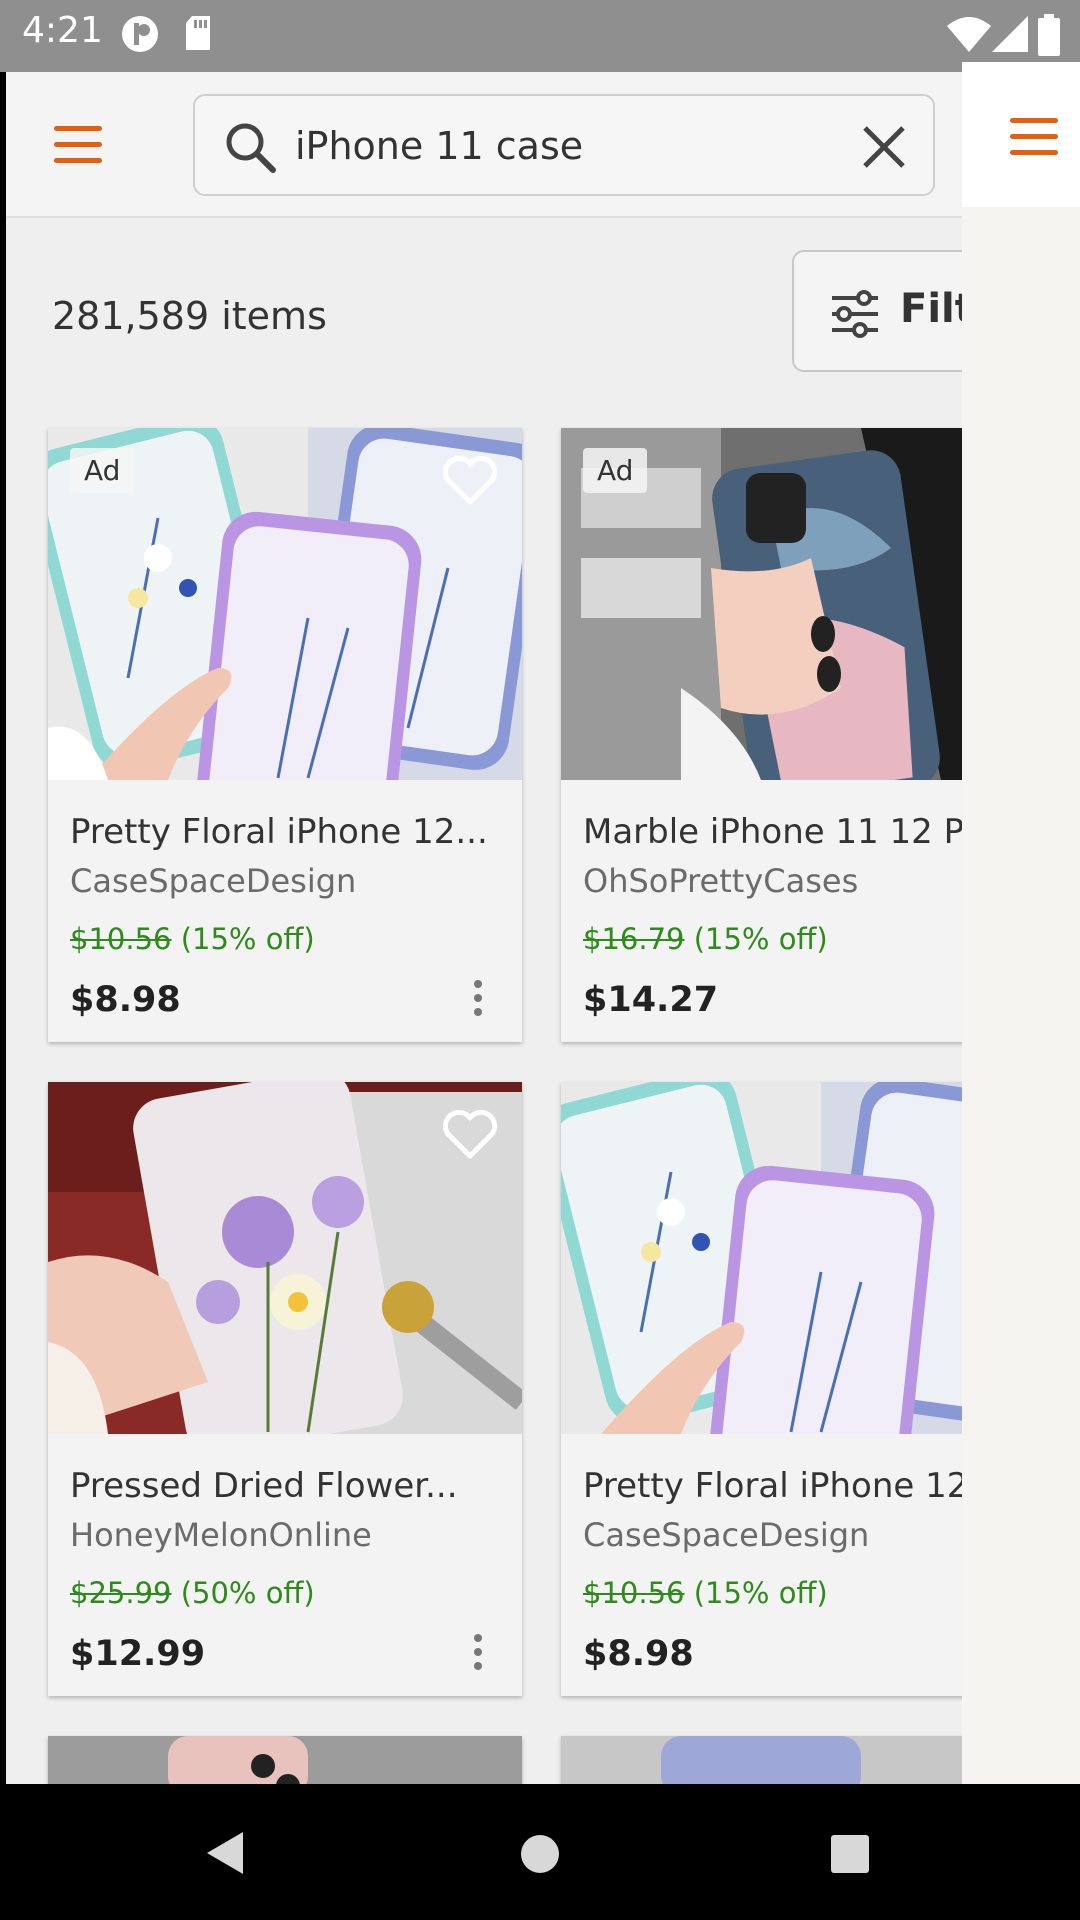 Image resolution: width=1080 pixels, height=1920 pixels. I want to click on product-title: Marble iPhone 11 12 Pr, so click(772, 832).